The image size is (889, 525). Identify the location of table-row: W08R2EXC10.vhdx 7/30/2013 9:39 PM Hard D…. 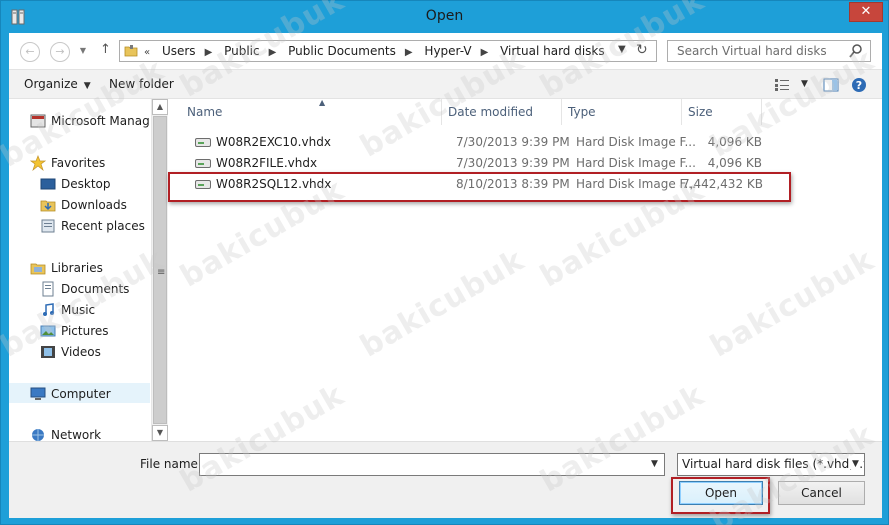
(525, 142).